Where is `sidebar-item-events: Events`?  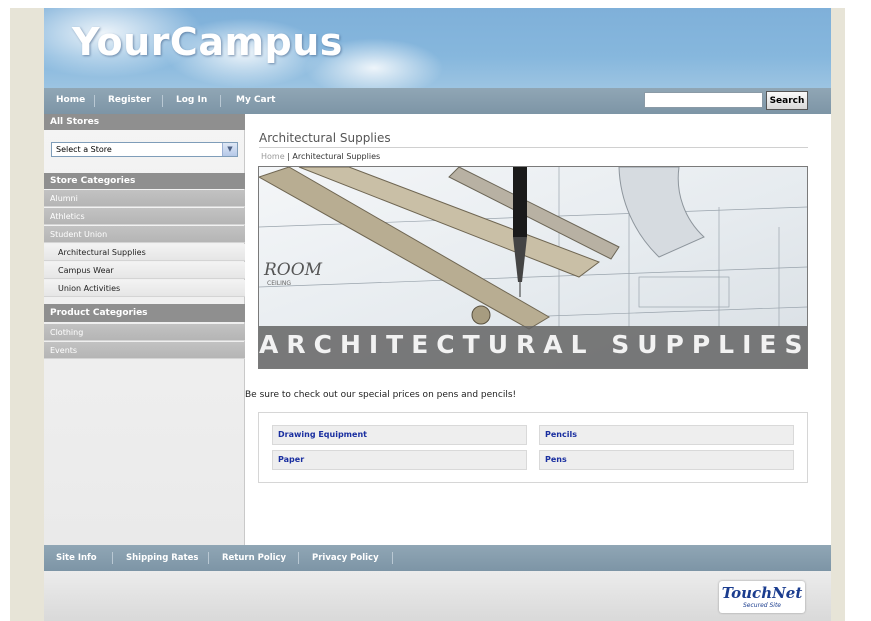 sidebar-item-events: Events is located at coordinates (144, 350).